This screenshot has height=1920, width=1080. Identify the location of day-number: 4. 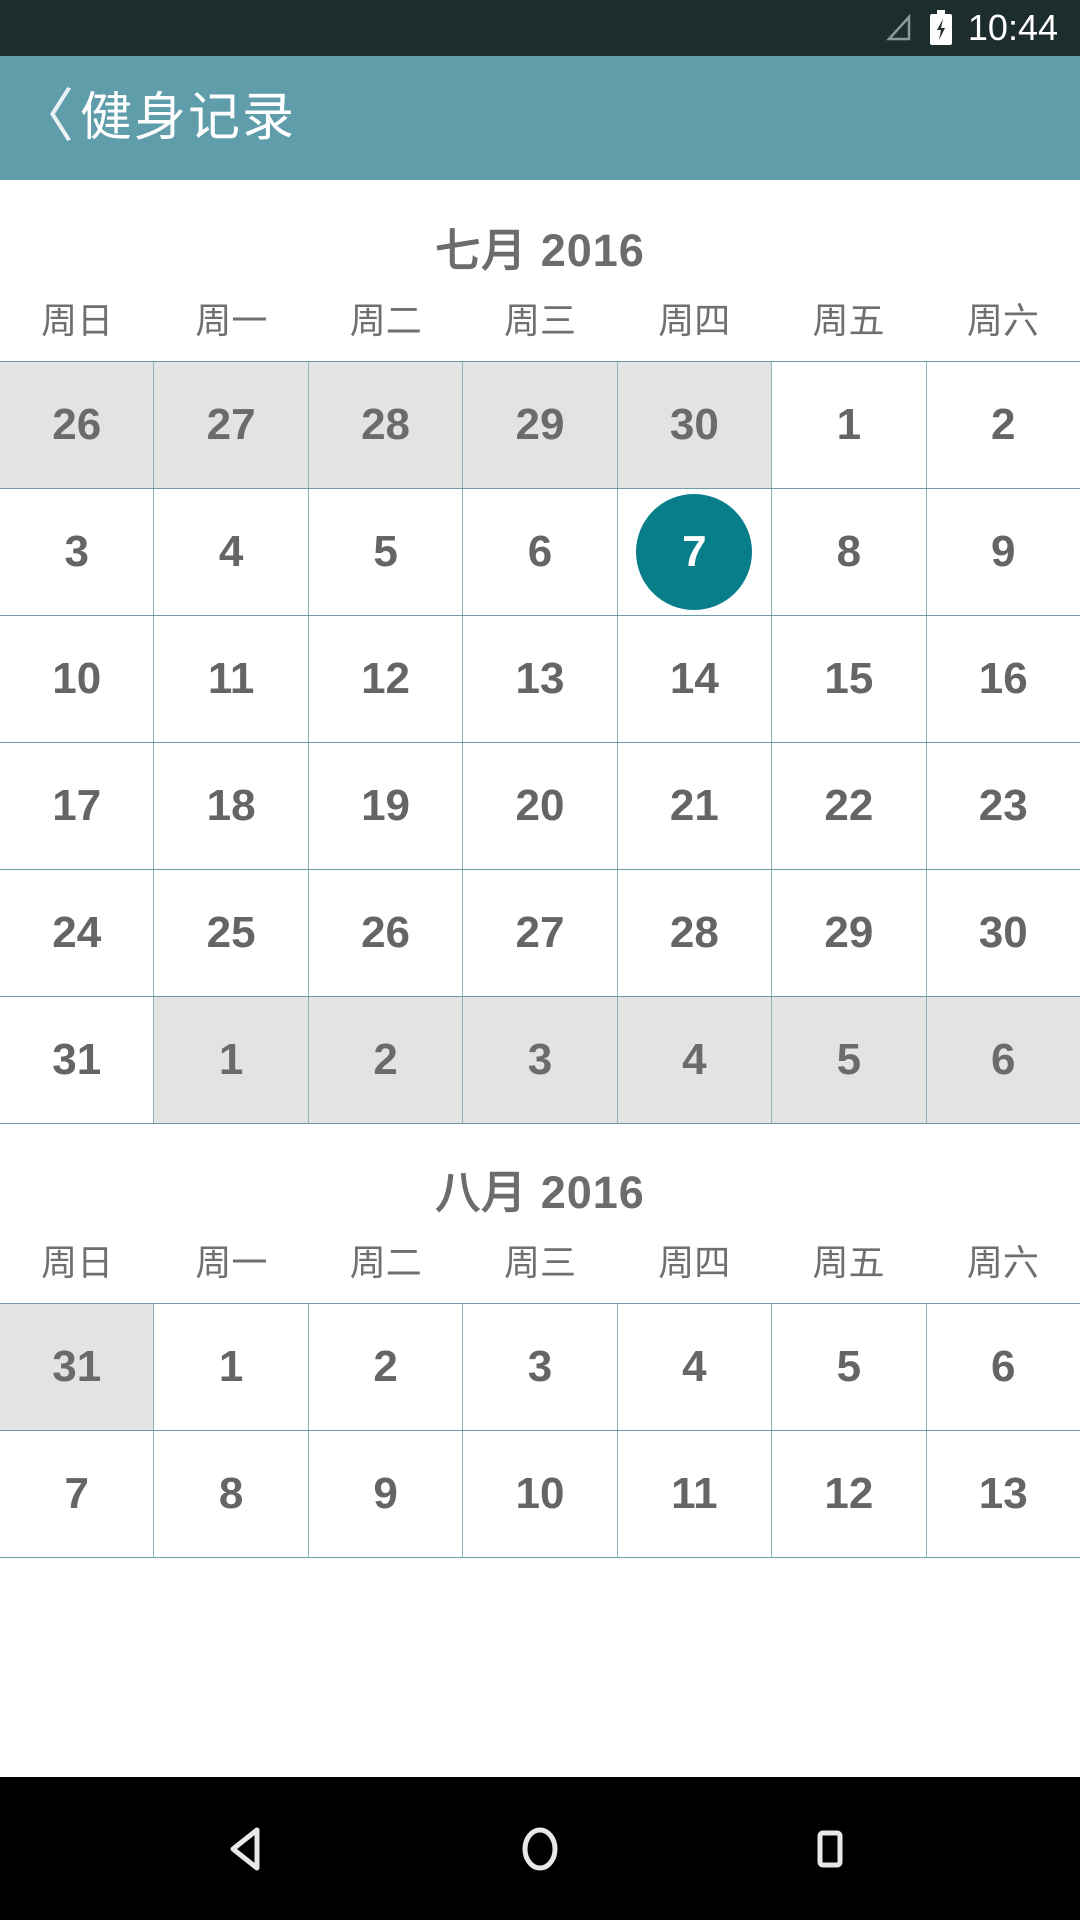
(694, 1366).